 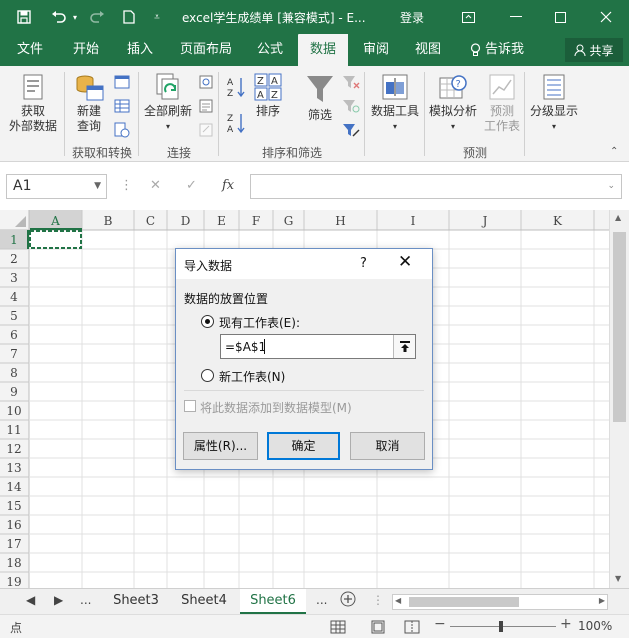 What do you see at coordinates (614, 151) in the screenshot?
I see `collapse-ribbon-icon: ⌃` at bounding box center [614, 151].